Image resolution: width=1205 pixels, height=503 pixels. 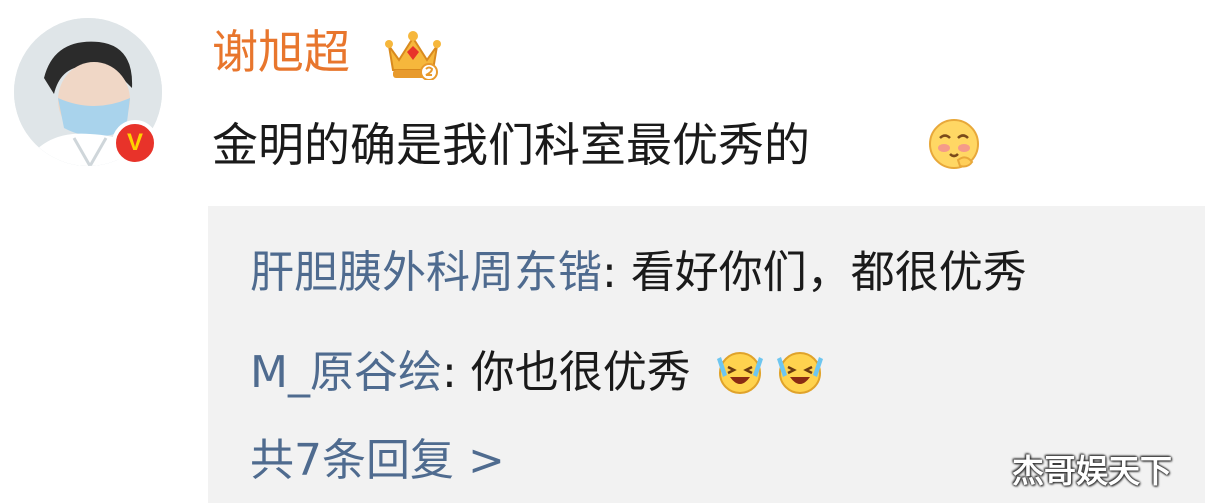 What do you see at coordinates (828, 272) in the screenshot?
I see `reply-text: 看好你们，都很优秀` at bounding box center [828, 272].